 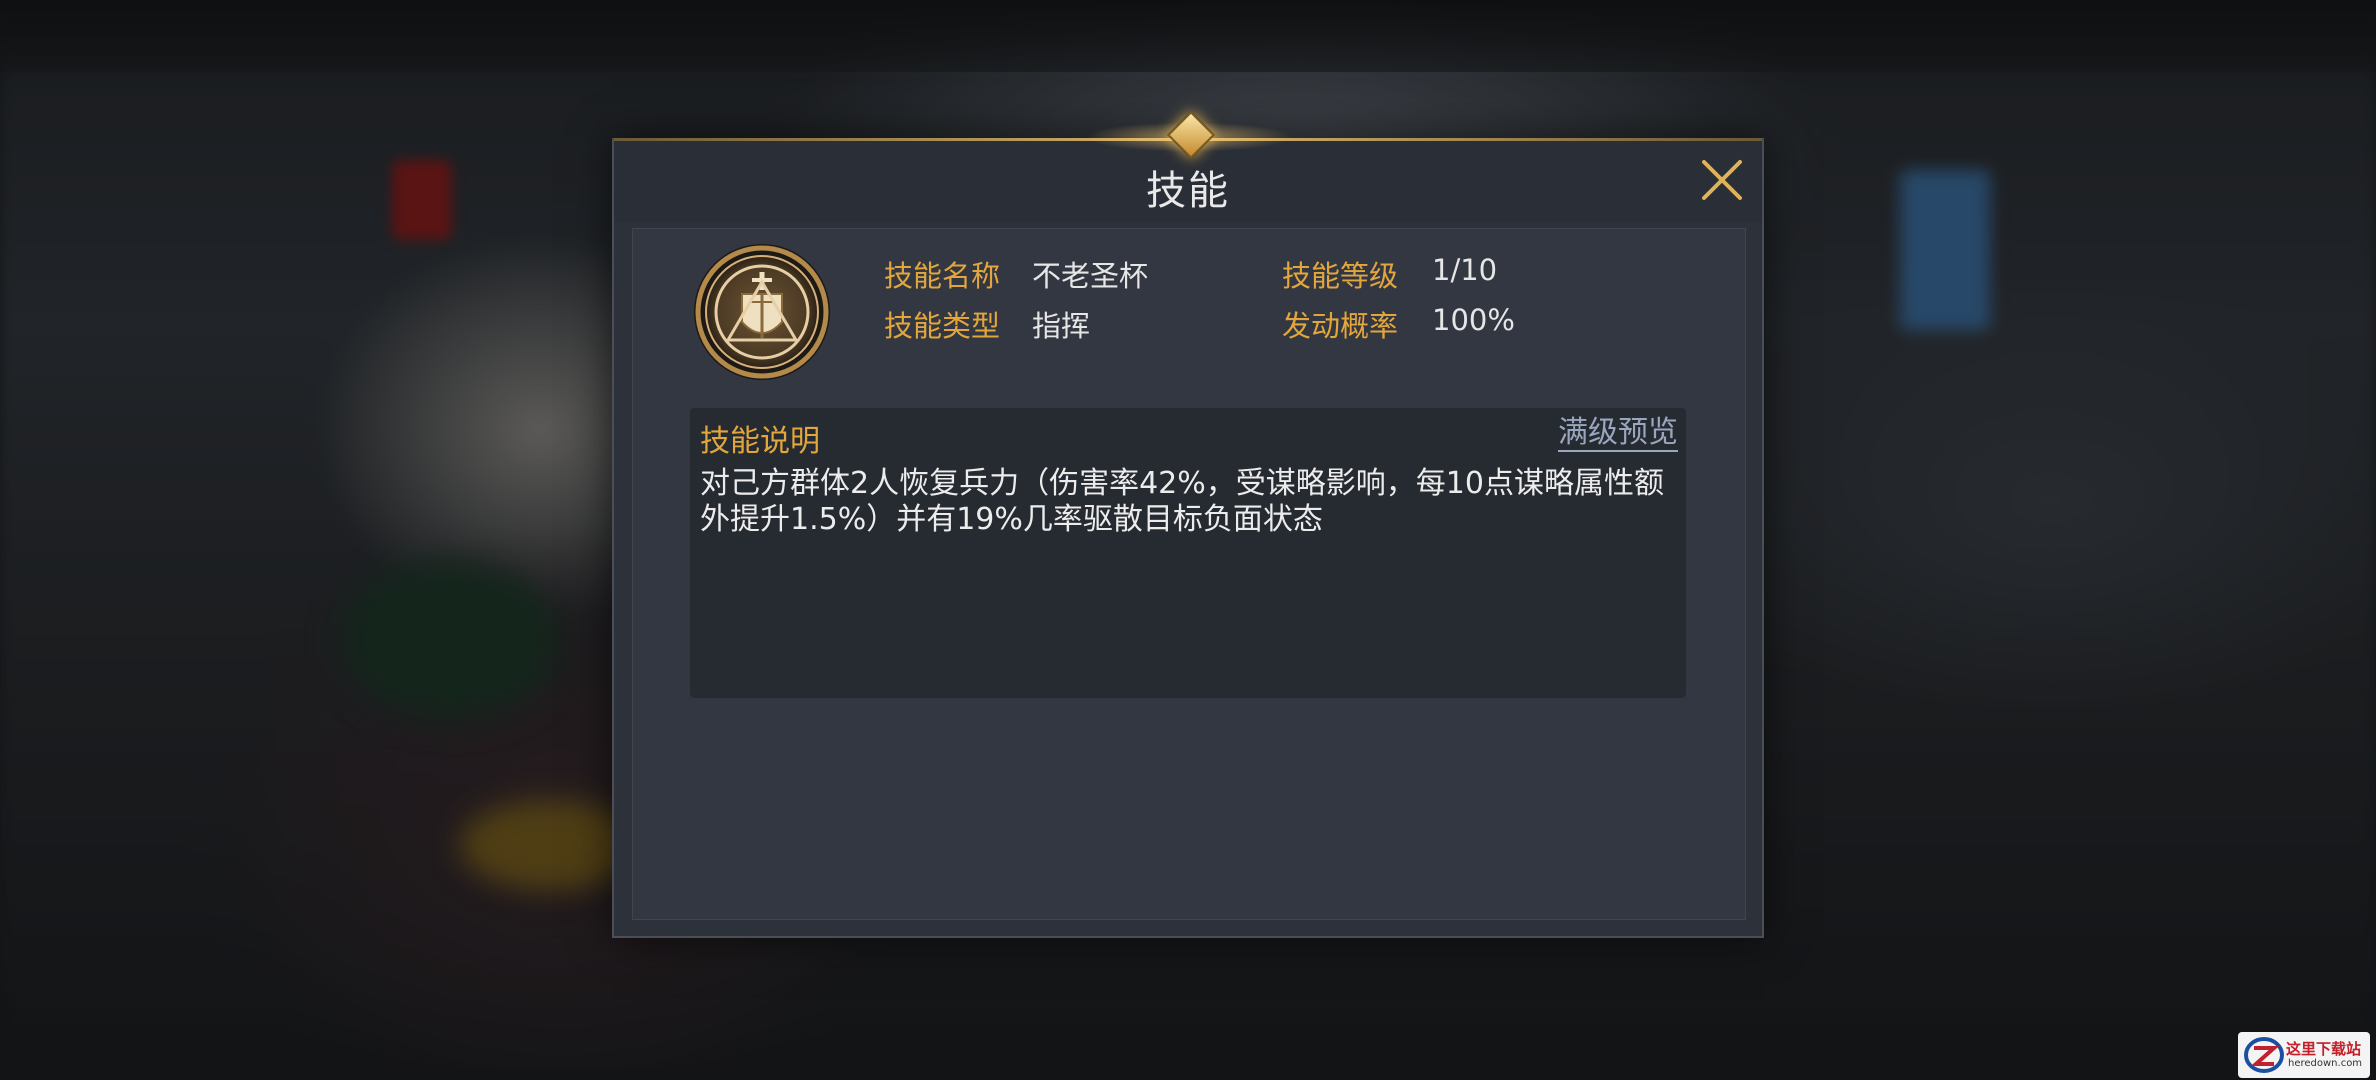 What do you see at coordinates (1340, 326) in the screenshot?
I see `trigger-rate-label: 发动概率` at bounding box center [1340, 326].